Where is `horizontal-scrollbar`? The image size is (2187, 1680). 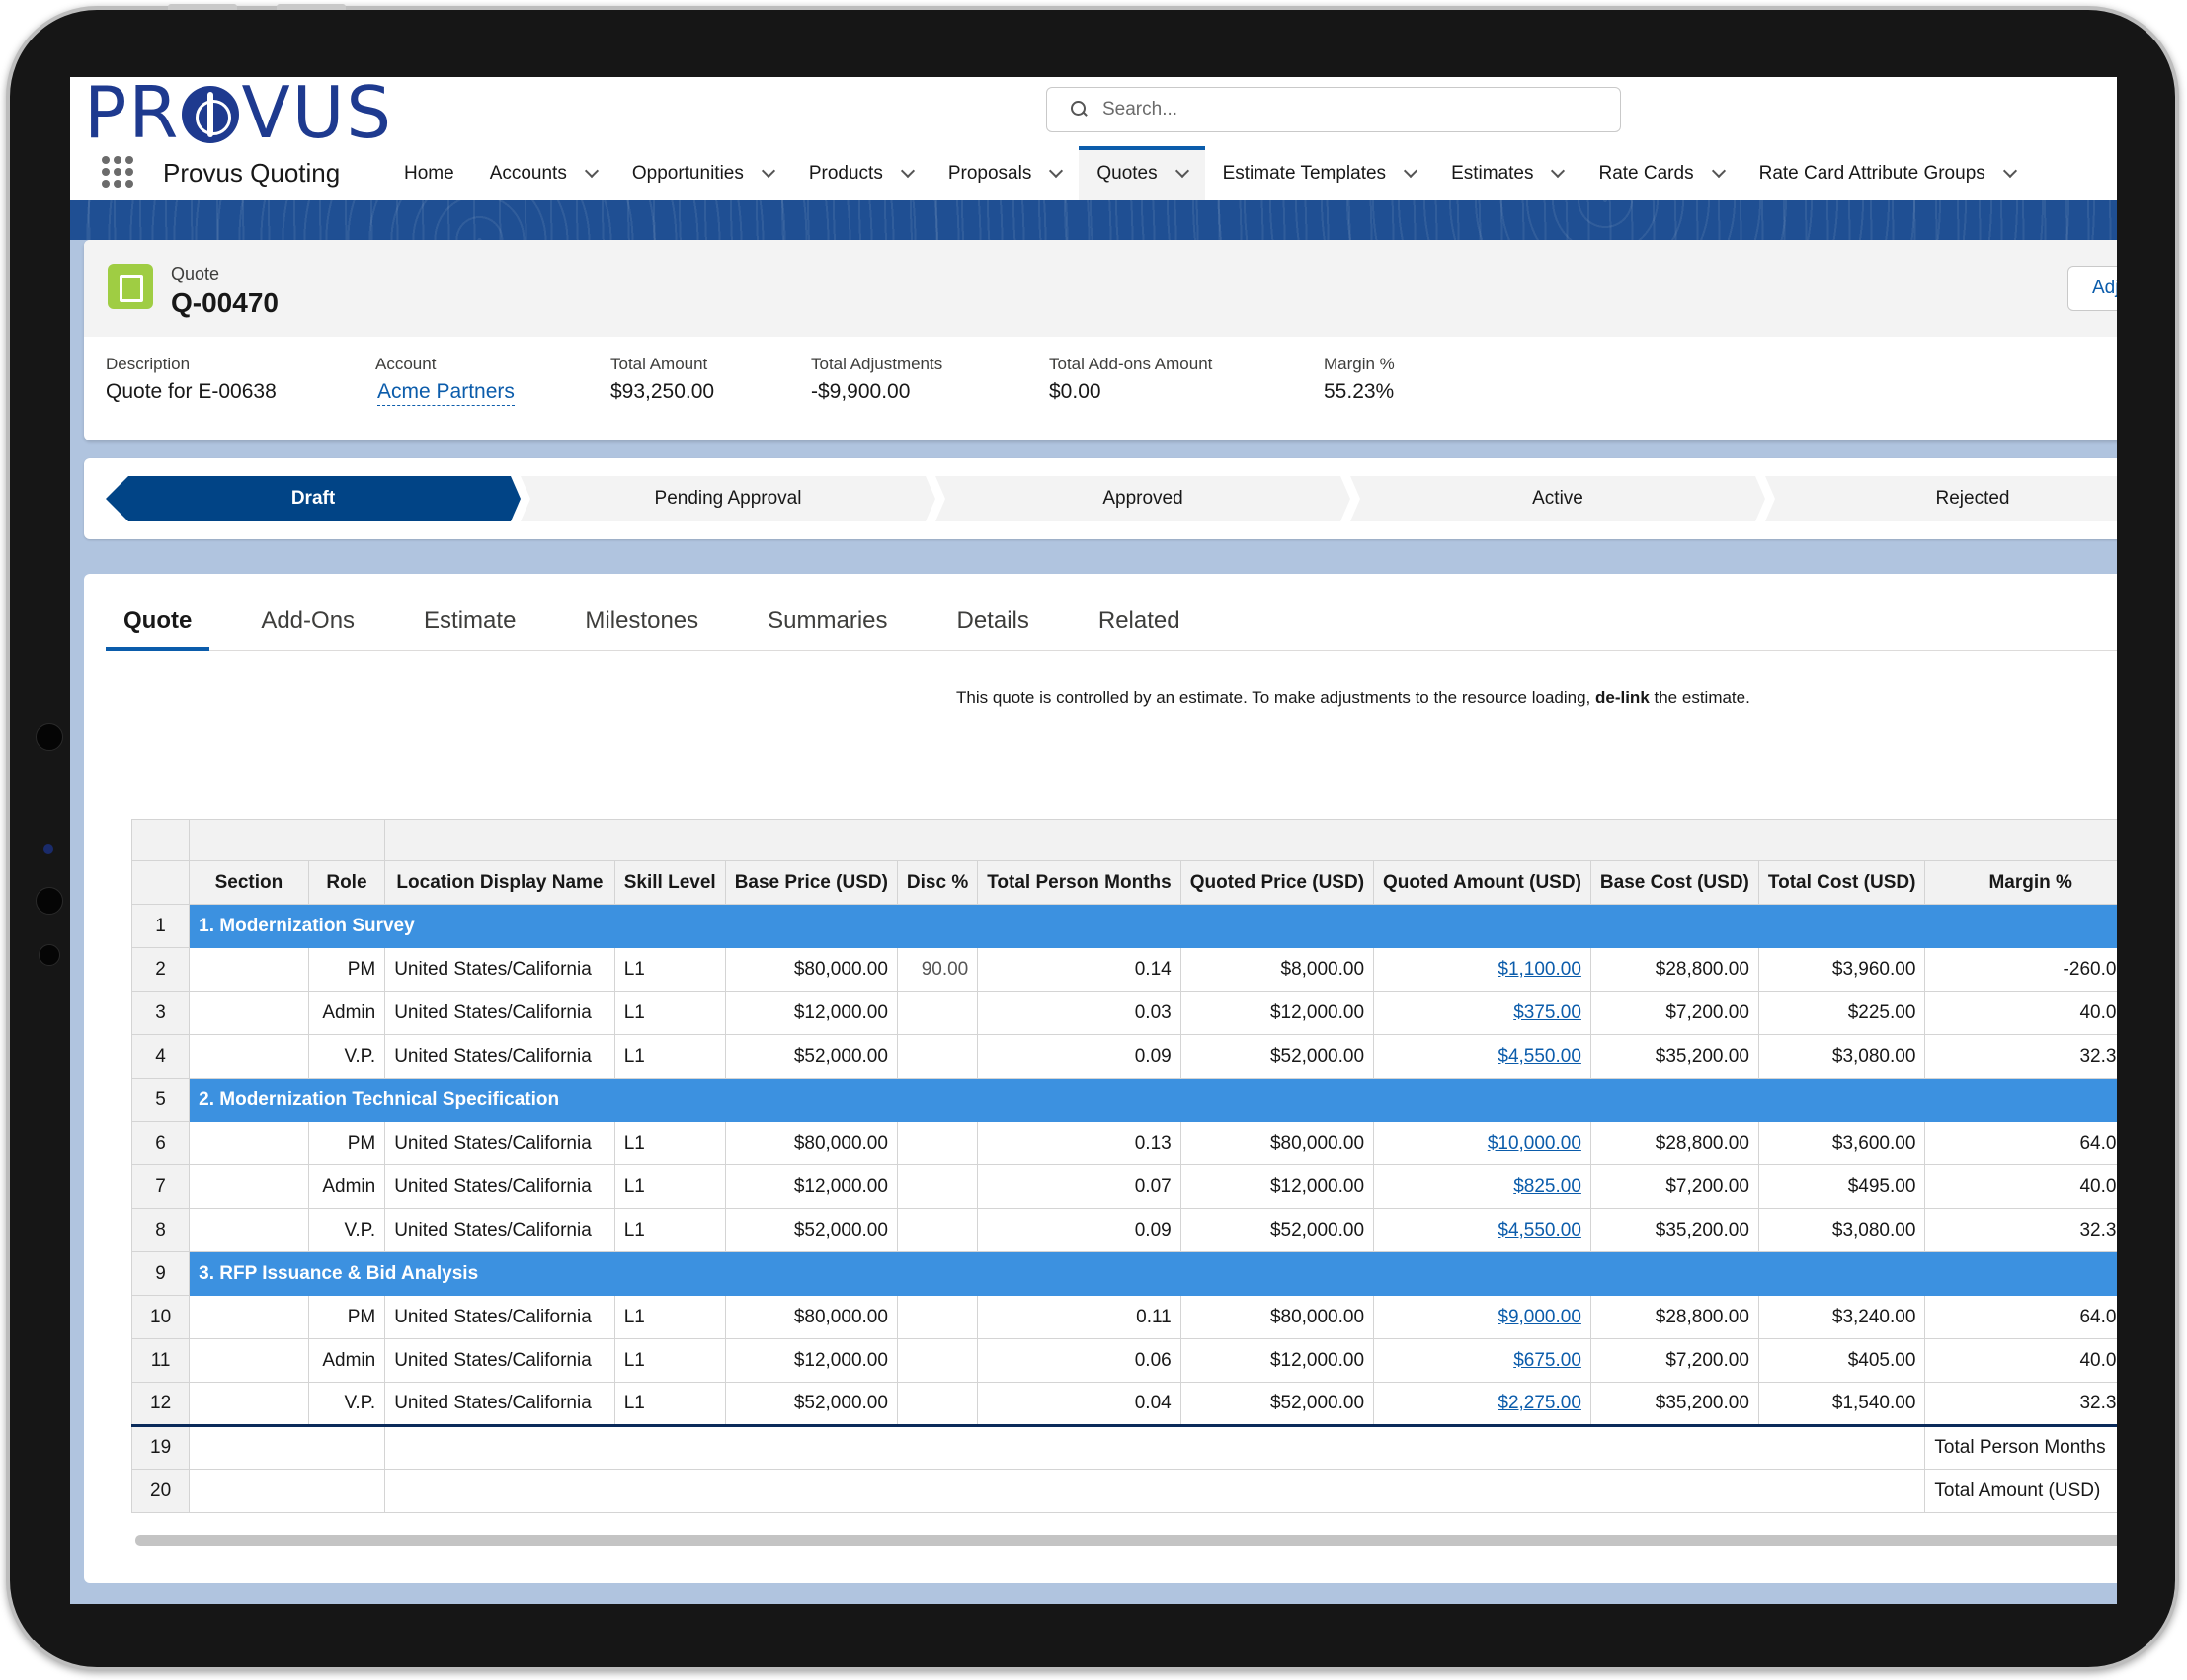 horizontal-scrollbar is located at coordinates (1126, 1540).